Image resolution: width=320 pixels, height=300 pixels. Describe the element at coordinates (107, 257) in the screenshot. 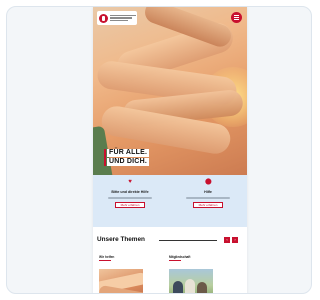

I see `theme-tile-label: Wir helfen` at that location.